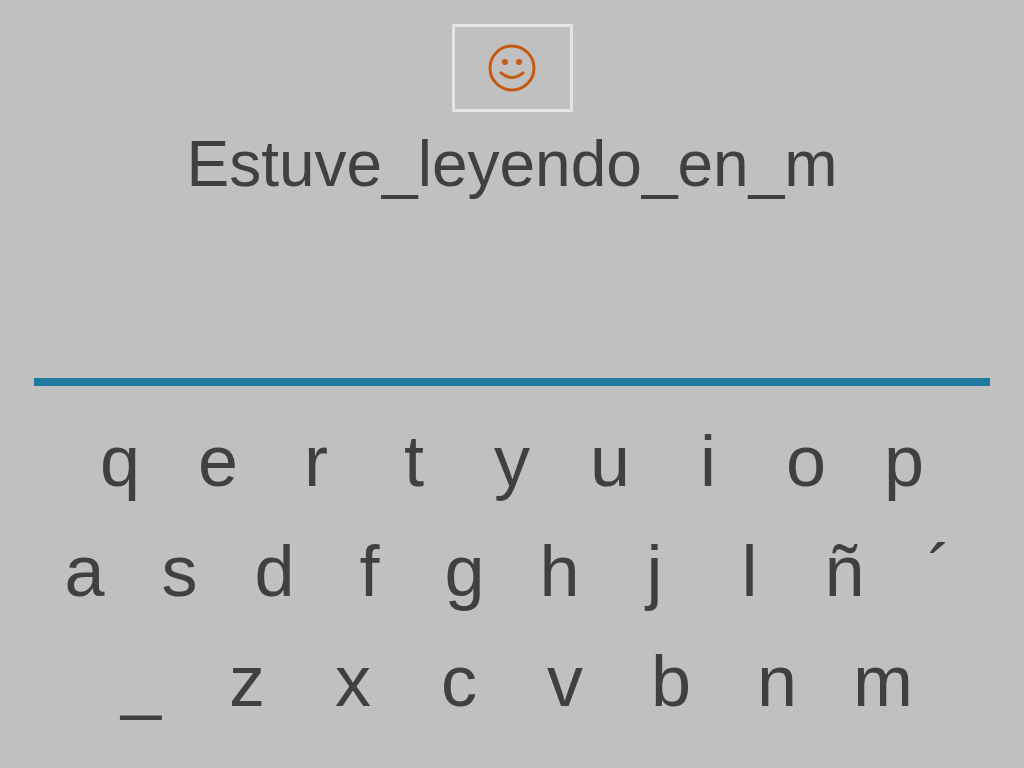  Describe the element at coordinates (806, 461) in the screenshot. I see `letter-key: o` at that location.